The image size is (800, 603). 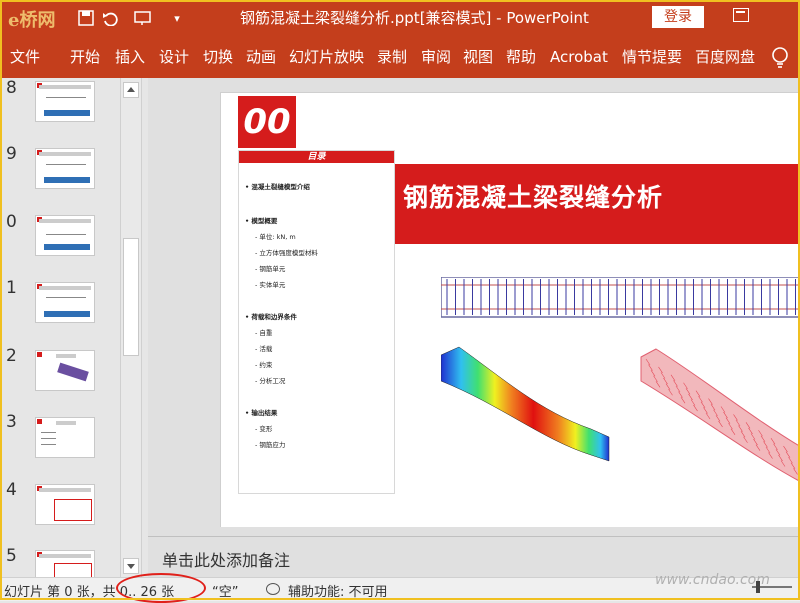 I want to click on highlight-annotation, so click(x=161, y=588).